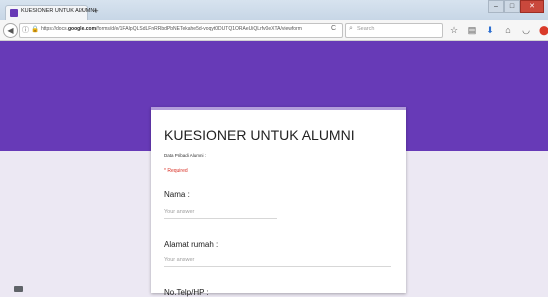 Image resolution: width=548 pixels, height=297 pixels. Describe the element at coordinates (526, 30) in the screenshot. I see `pocket-icon: ◡` at that location.